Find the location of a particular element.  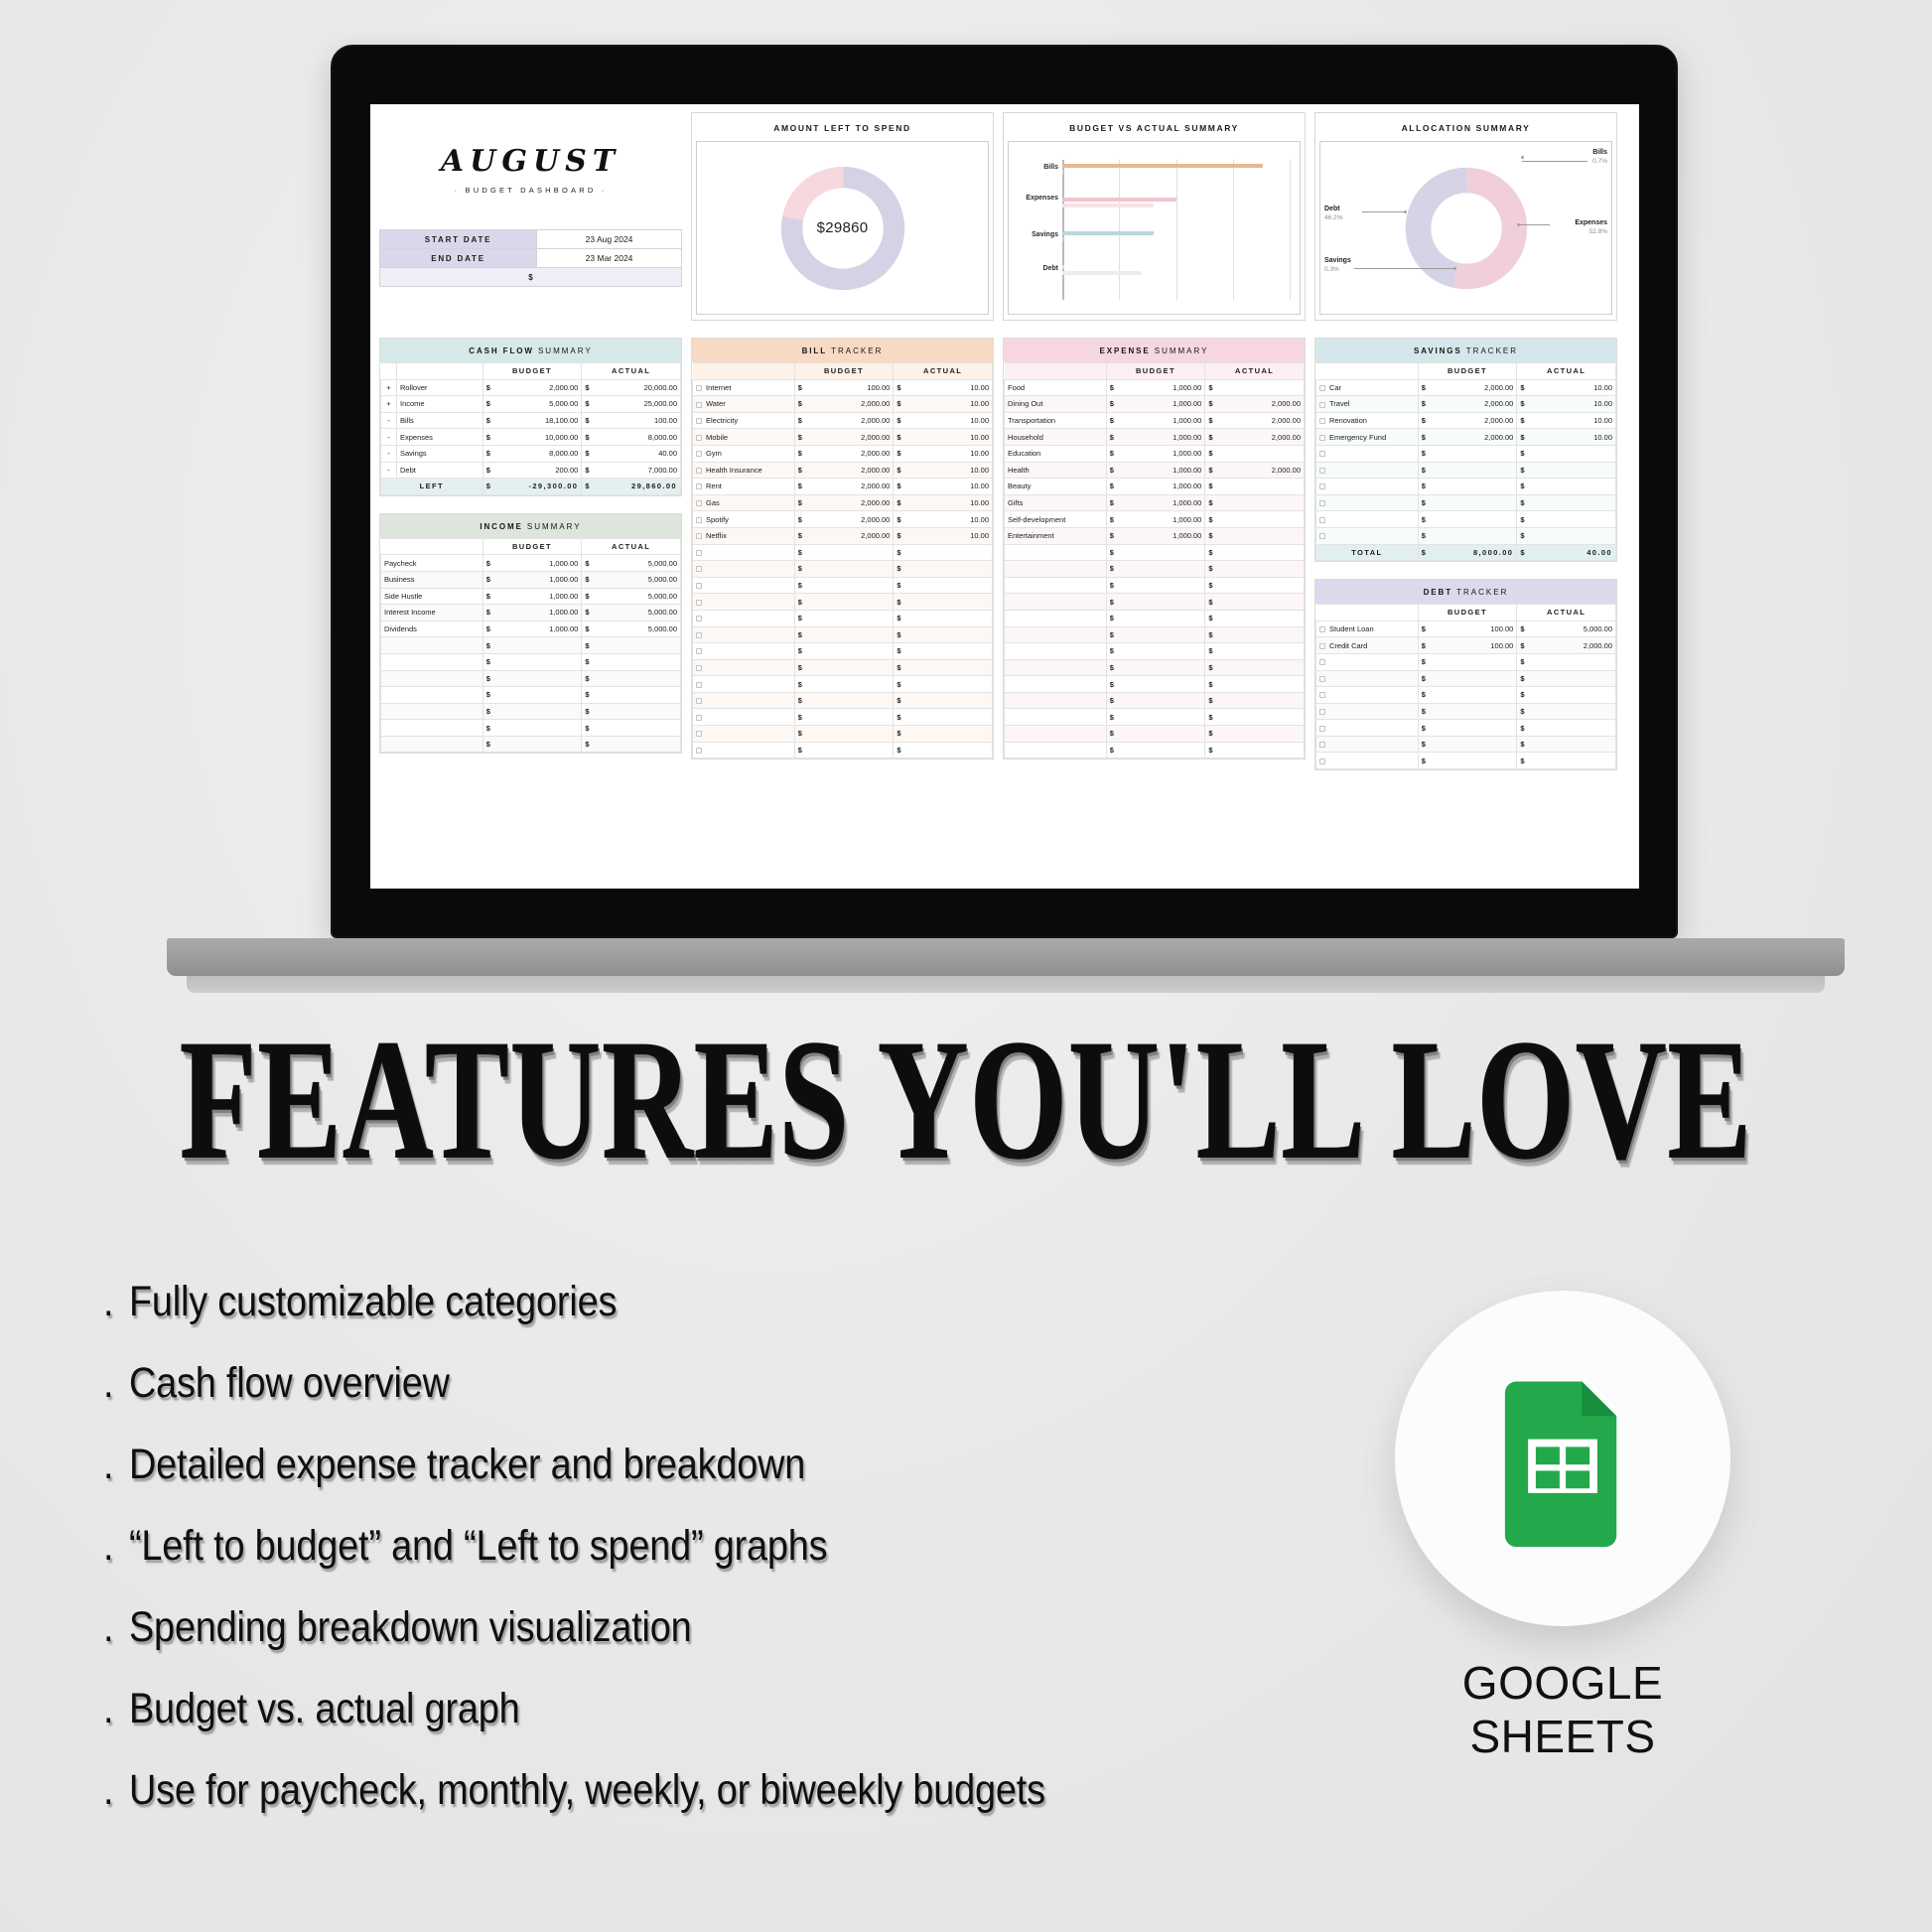

row-label: Paycheck is located at coordinates (432, 563).